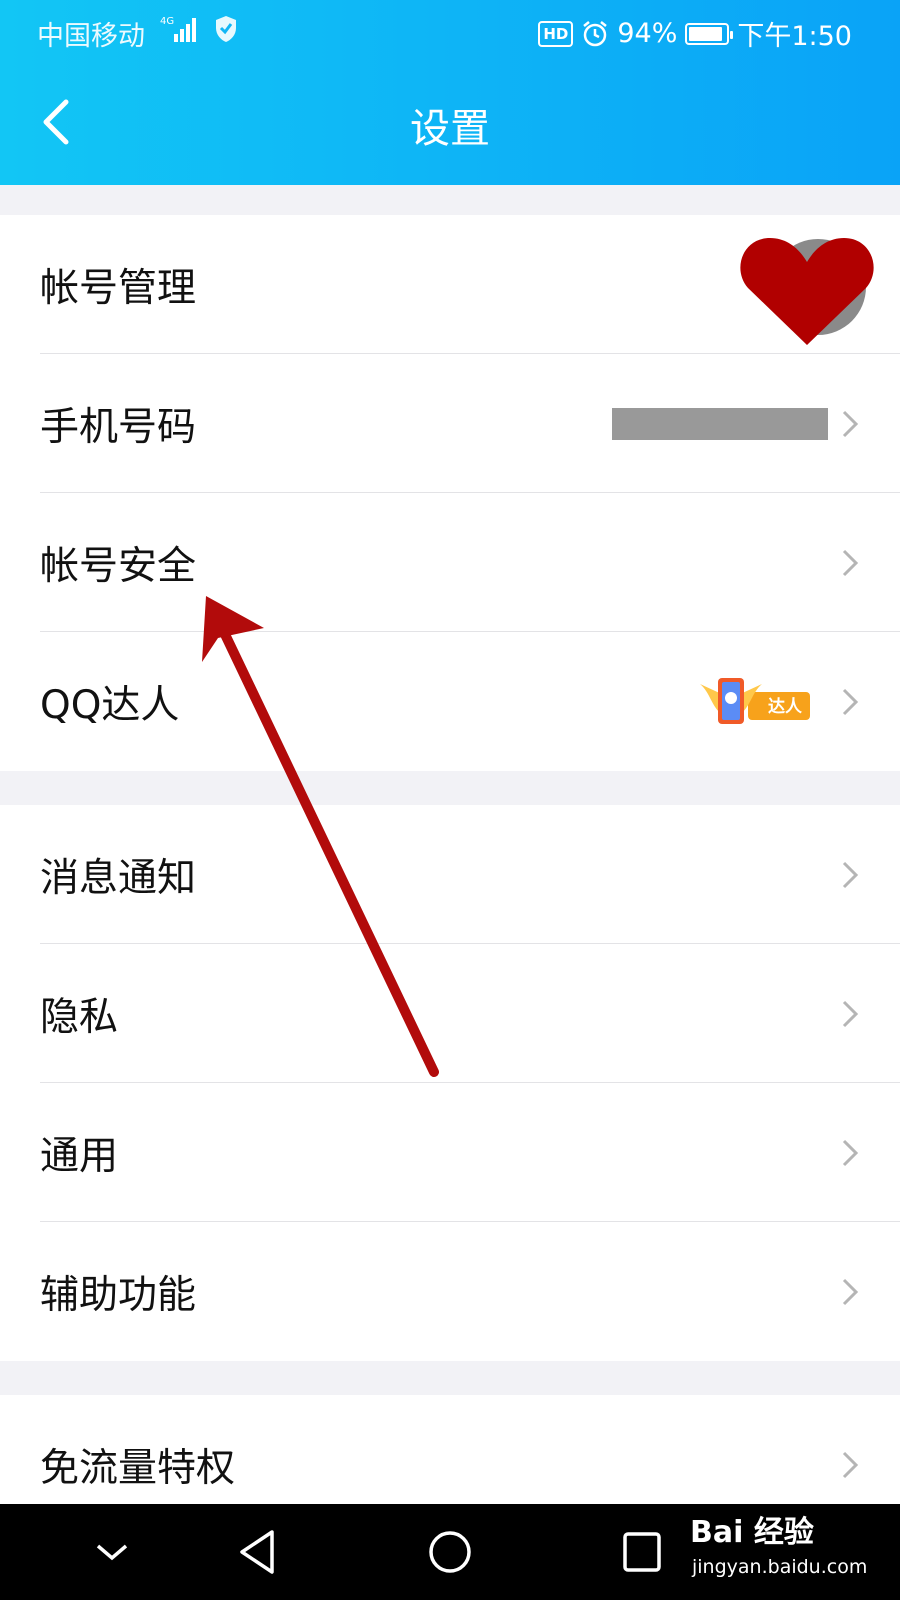 This screenshot has width=900, height=1600. What do you see at coordinates (79, 1156) in the screenshot?
I see `settings-item-label: 通用` at bounding box center [79, 1156].